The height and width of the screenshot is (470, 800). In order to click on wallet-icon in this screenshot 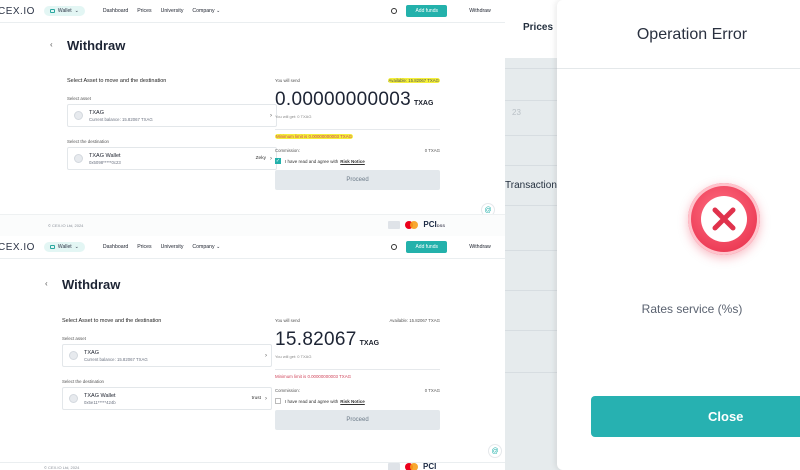, I will do `click(52, 11)`.